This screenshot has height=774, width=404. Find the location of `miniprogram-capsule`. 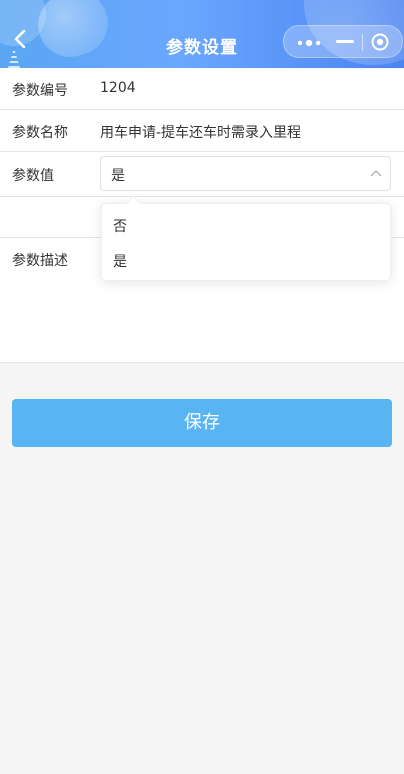

miniprogram-capsule is located at coordinates (343, 41).